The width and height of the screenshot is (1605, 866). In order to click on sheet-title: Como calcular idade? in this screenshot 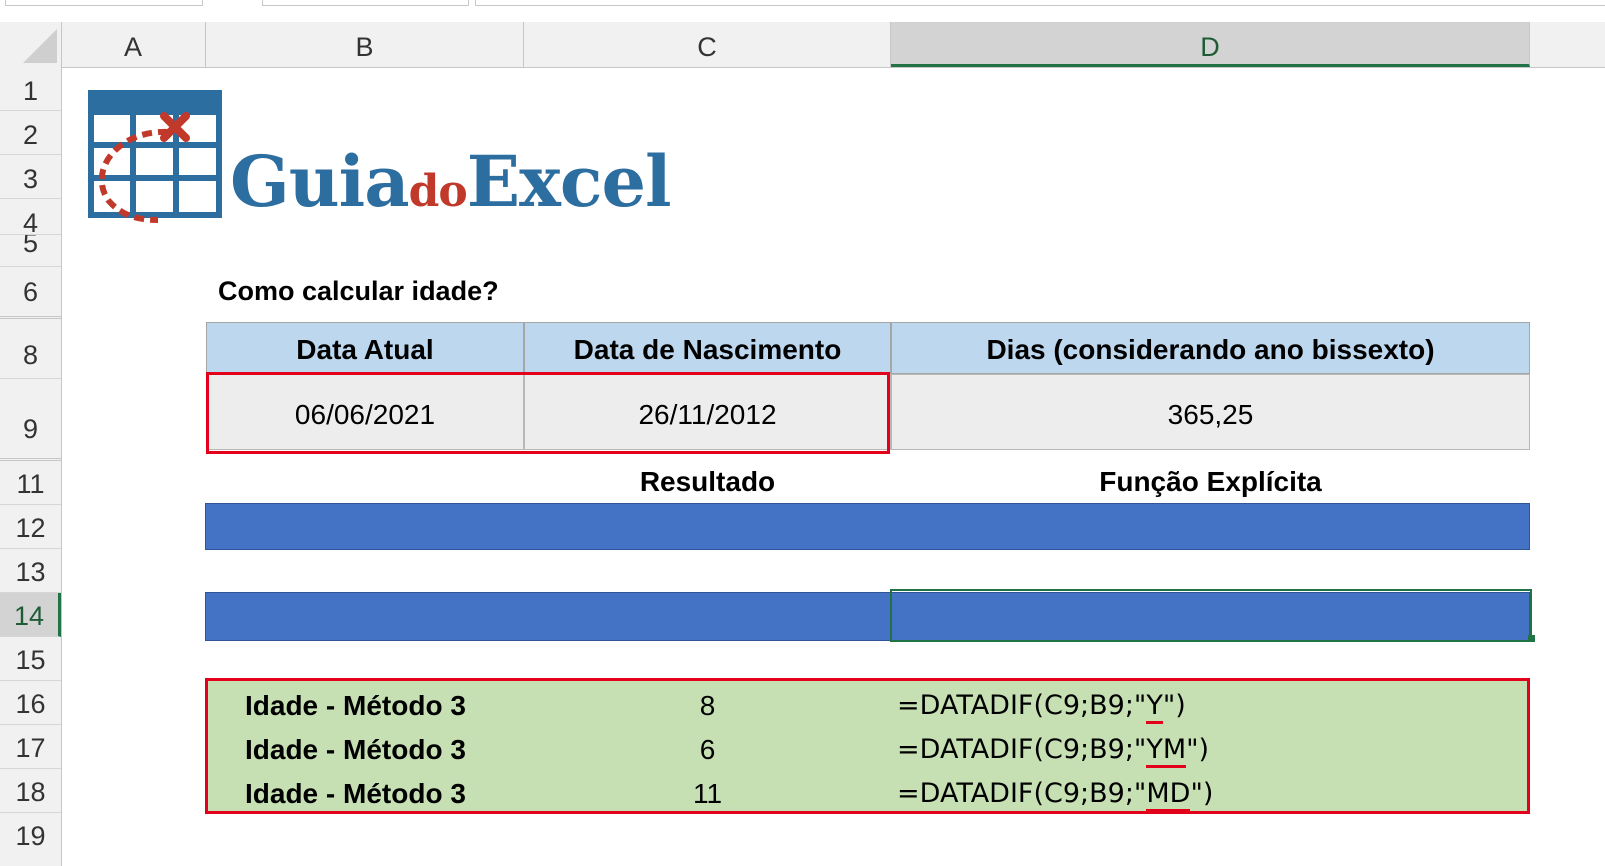, I will do `click(358, 291)`.